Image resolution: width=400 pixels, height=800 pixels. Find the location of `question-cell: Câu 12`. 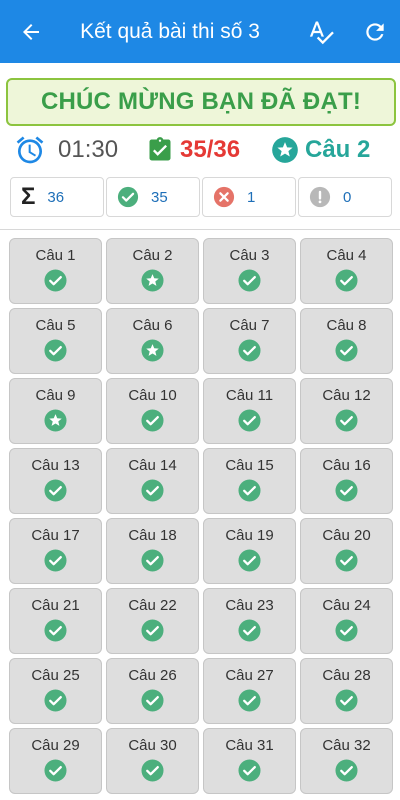

question-cell: Câu 12 is located at coordinates (346, 411).